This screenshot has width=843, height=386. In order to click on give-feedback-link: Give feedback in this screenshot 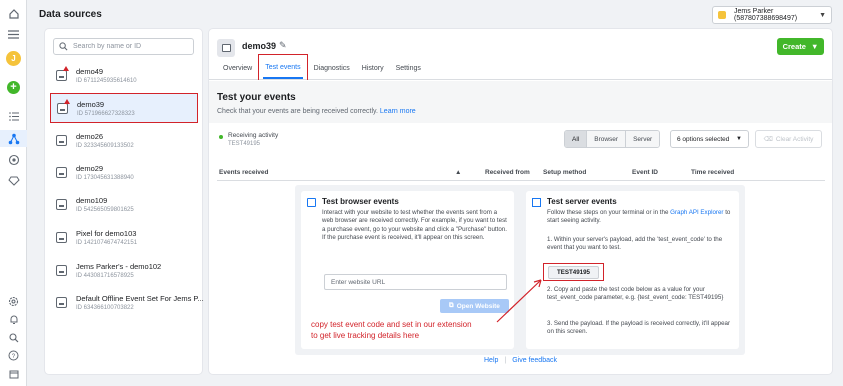, I will do `click(534, 360)`.